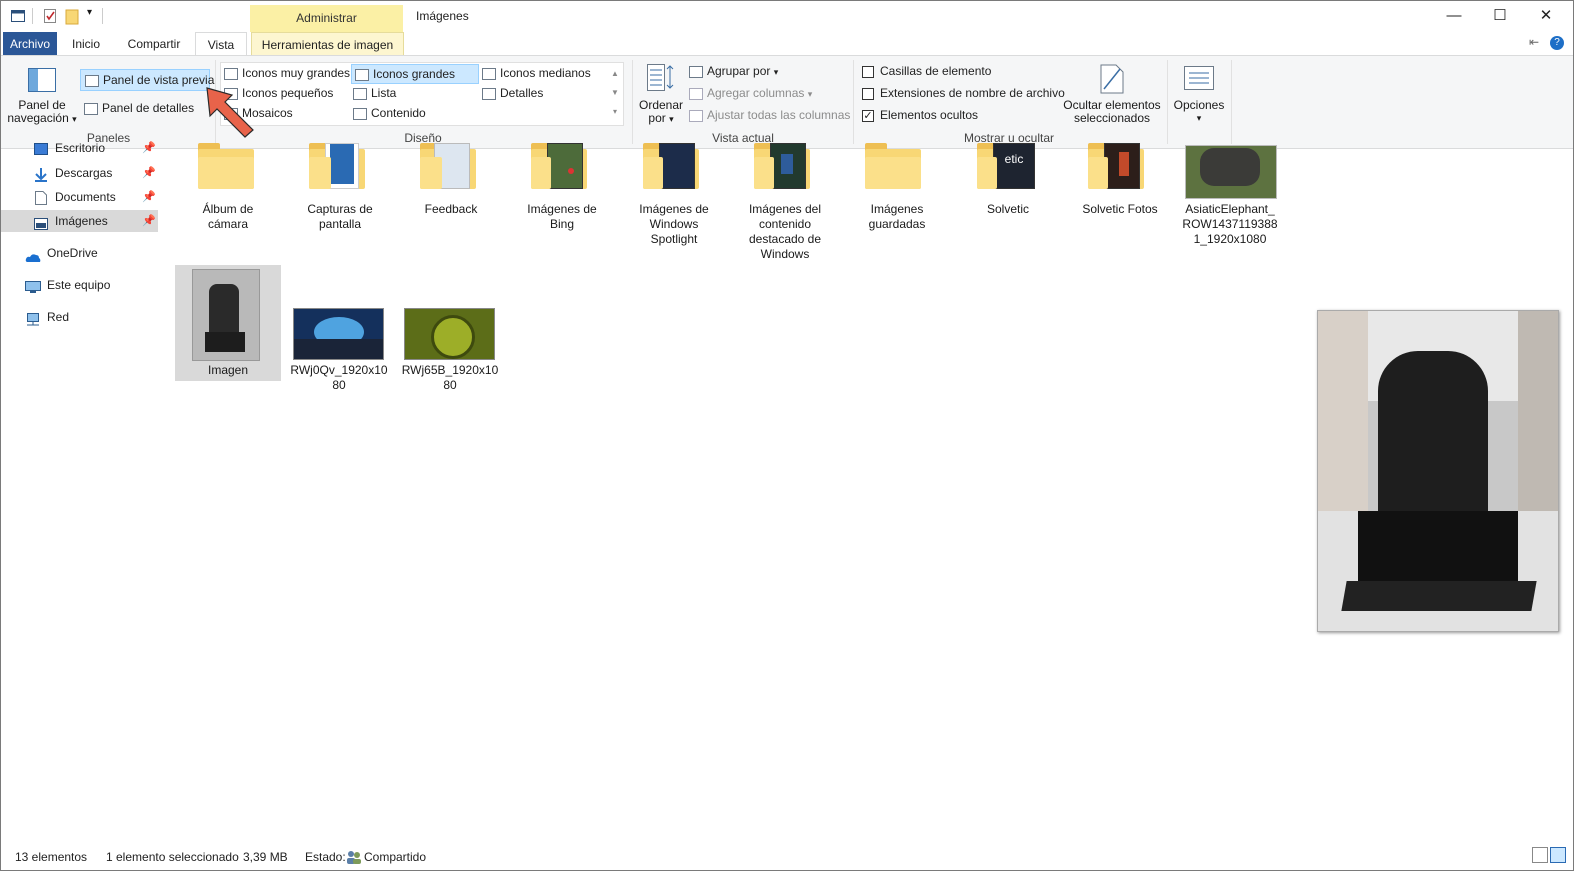  Describe the element at coordinates (1500, 16) in the screenshot. I see `maximize-button: ☐` at that location.